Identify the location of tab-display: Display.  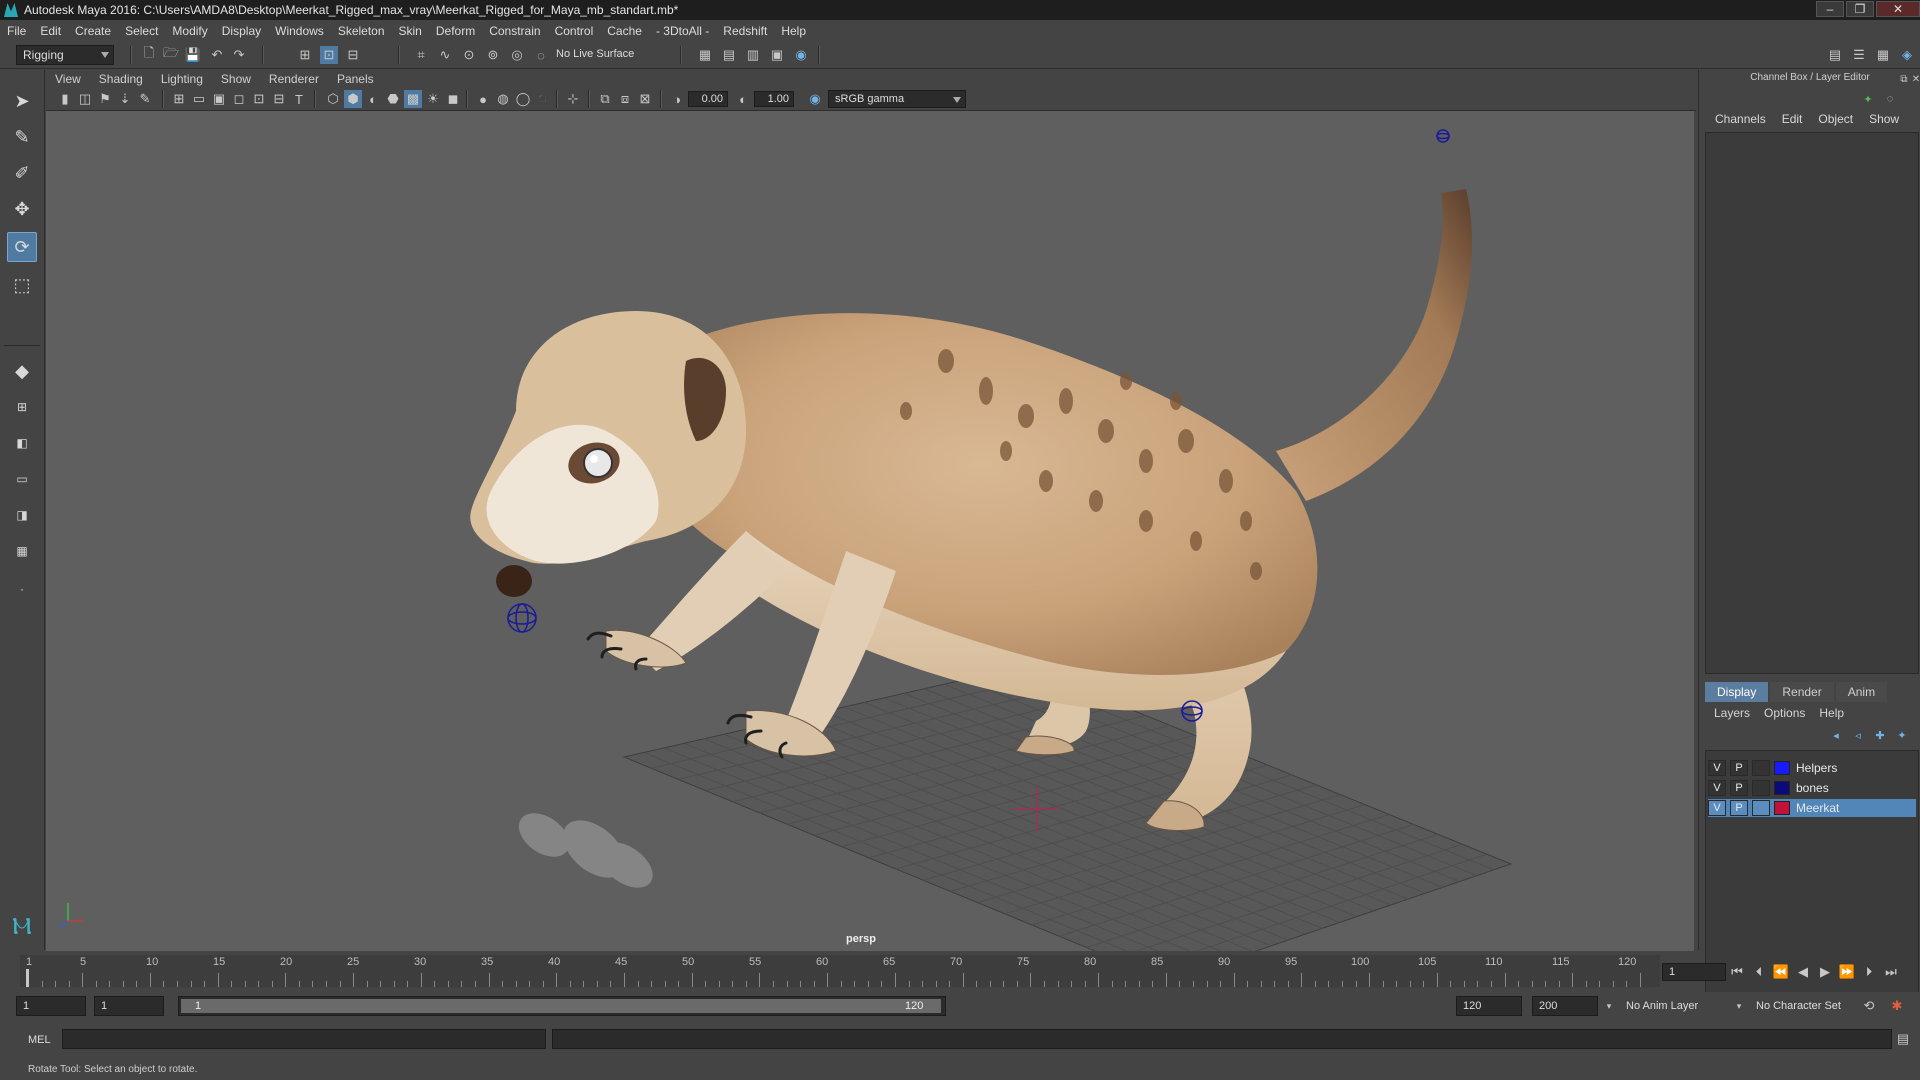
(1737, 692).